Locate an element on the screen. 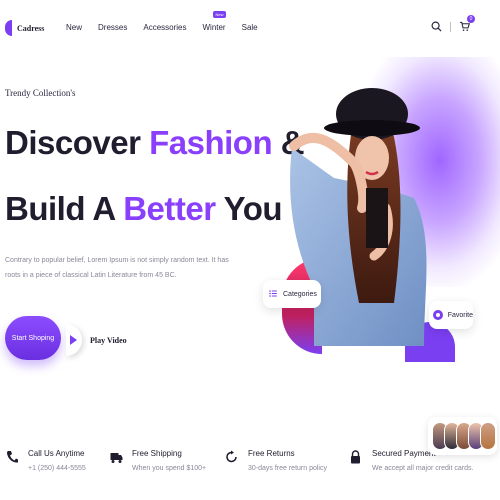 This screenshot has width=500, height=500. feature-returns: Free Returns 30-days free return policy is located at coordinates (276, 456).